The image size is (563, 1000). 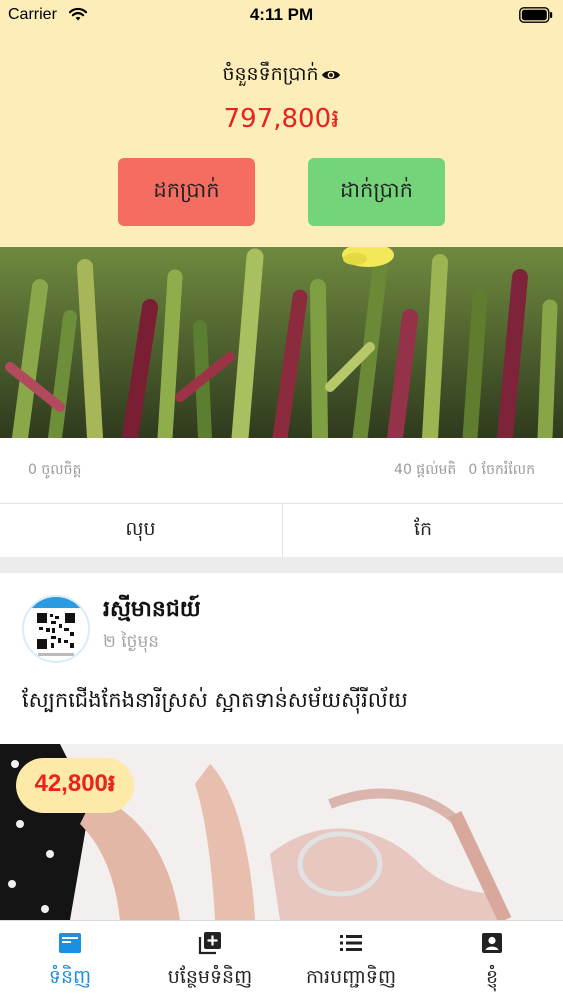 I want to click on battery-icon, so click(x=536, y=15).